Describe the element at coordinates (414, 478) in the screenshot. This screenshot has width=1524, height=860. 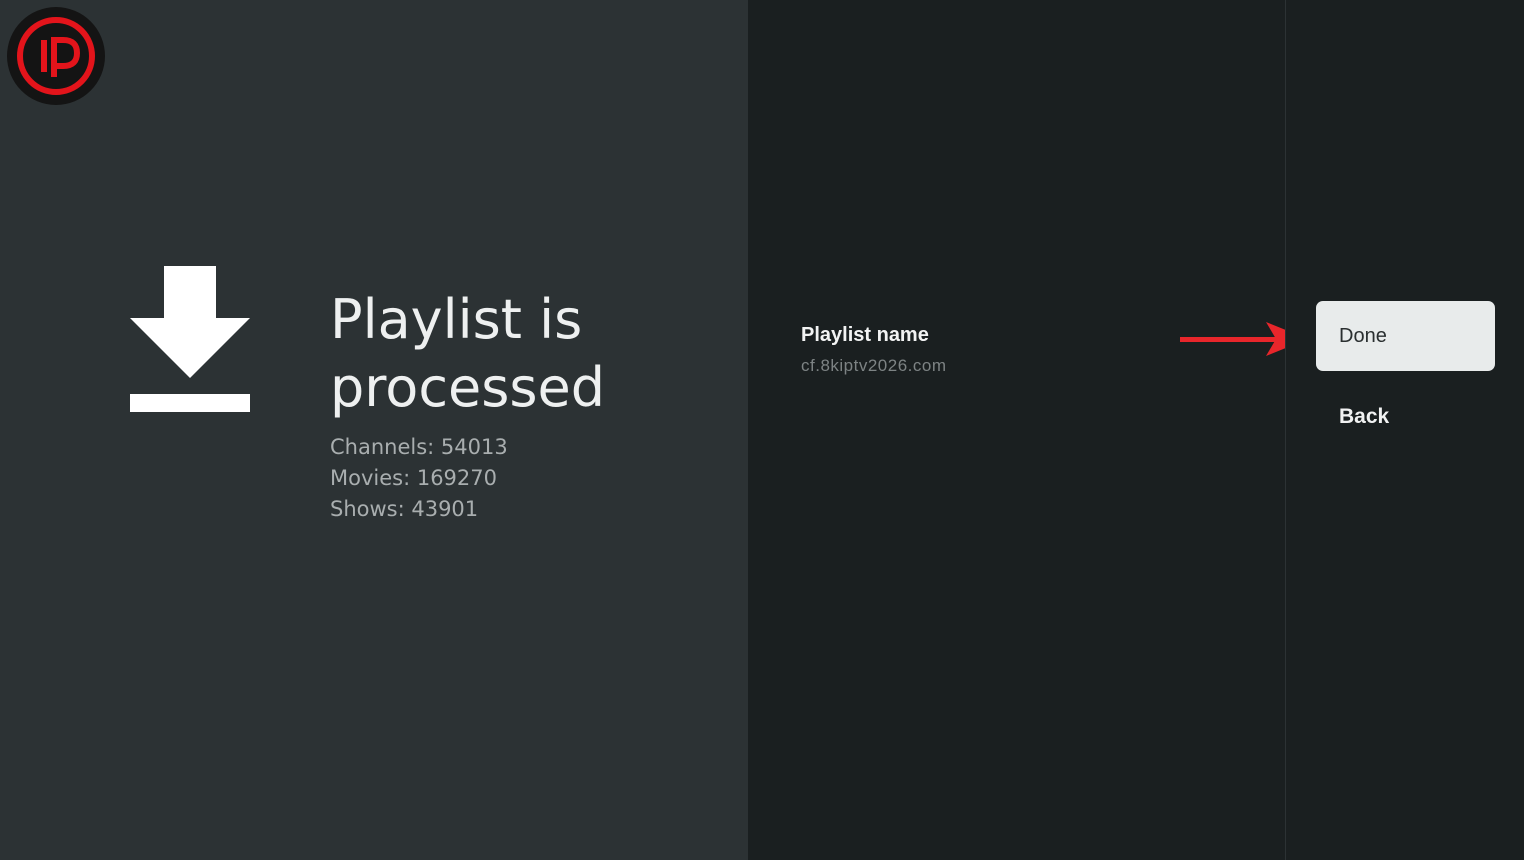
I see `movies-count: Movies: 169270` at that location.